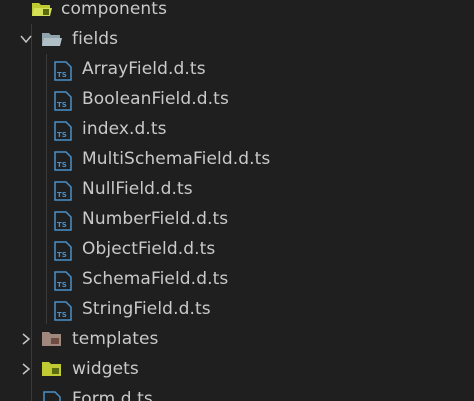  What do you see at coordinates (137, 189) in the screenshot?
I see `tree-item-label: NullField.d.ts` at bounding box center [137, 189].